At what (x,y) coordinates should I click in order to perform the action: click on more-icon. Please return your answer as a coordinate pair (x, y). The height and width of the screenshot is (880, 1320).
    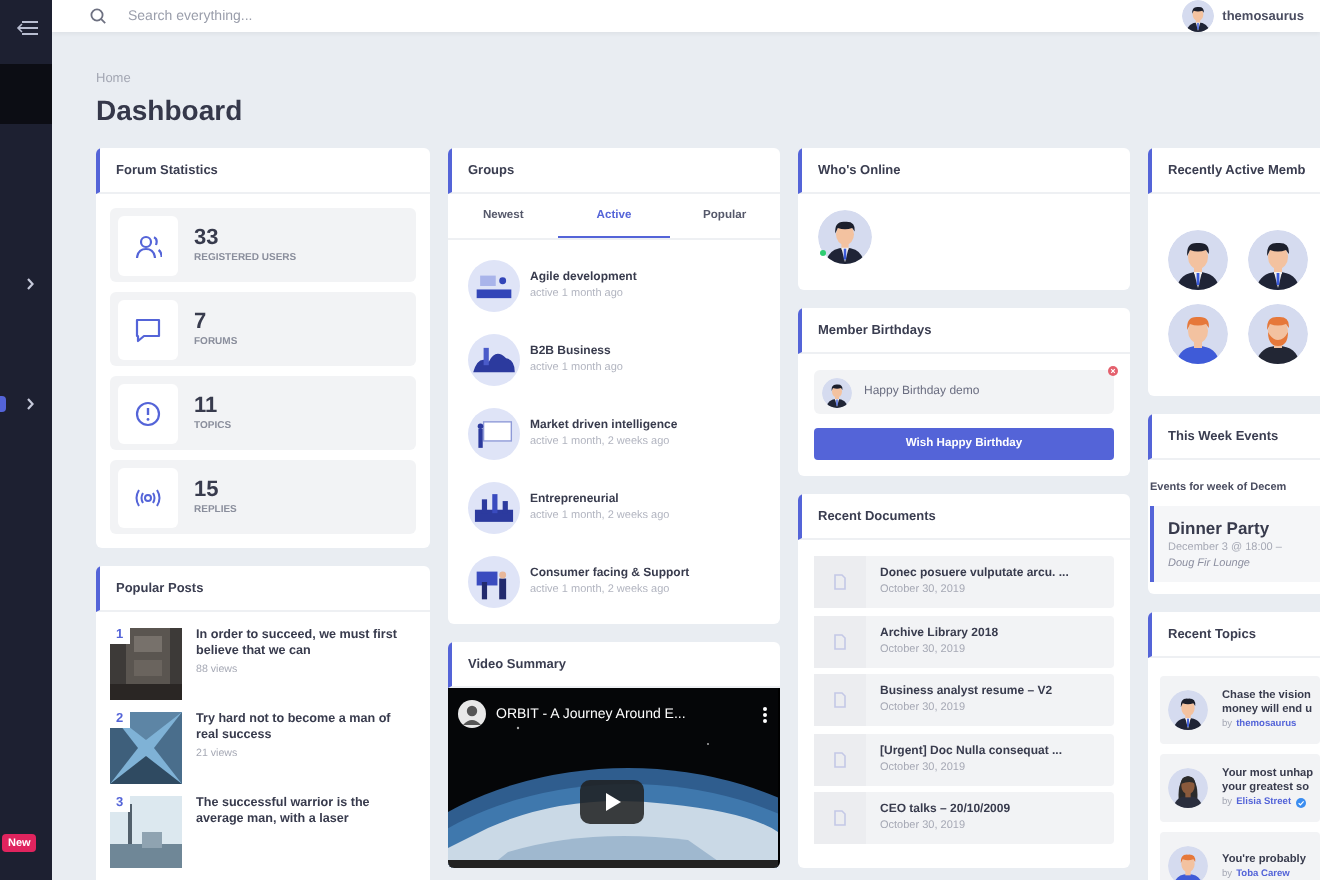
    Looking at the image, I should click on (765, 714).